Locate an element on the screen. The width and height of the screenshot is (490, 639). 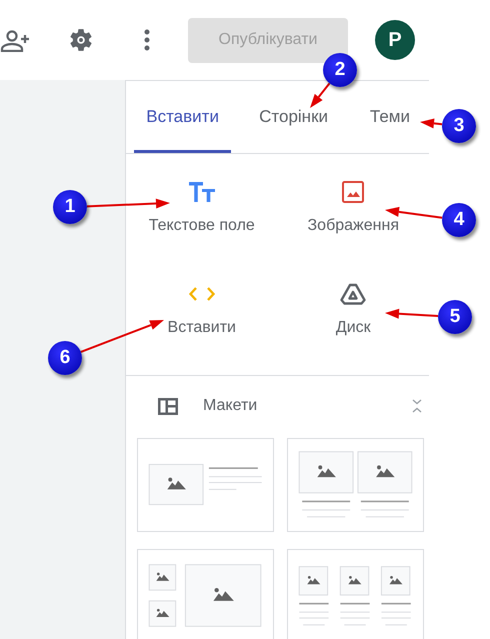
insert-option: Текстове поле is located at coordinates (202, 219).